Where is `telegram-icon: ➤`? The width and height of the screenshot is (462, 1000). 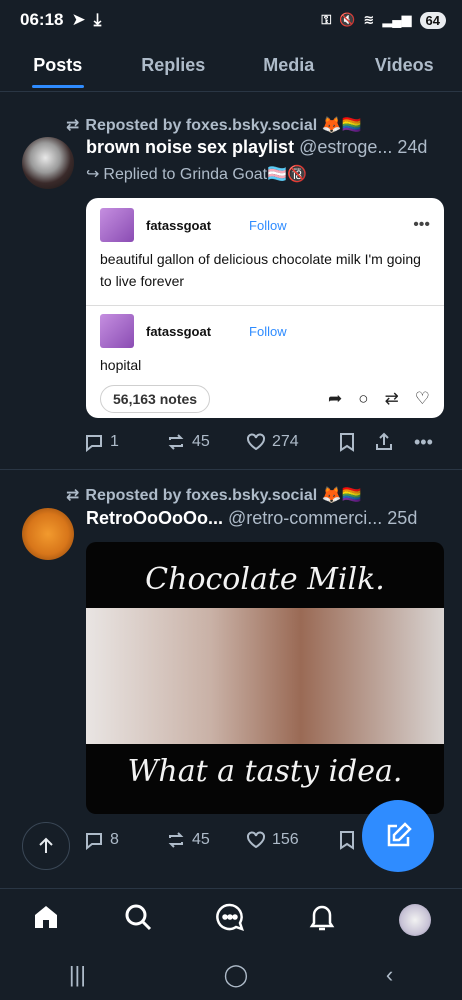 telegram-icon: ➤ is located at coordinates (78, 19).